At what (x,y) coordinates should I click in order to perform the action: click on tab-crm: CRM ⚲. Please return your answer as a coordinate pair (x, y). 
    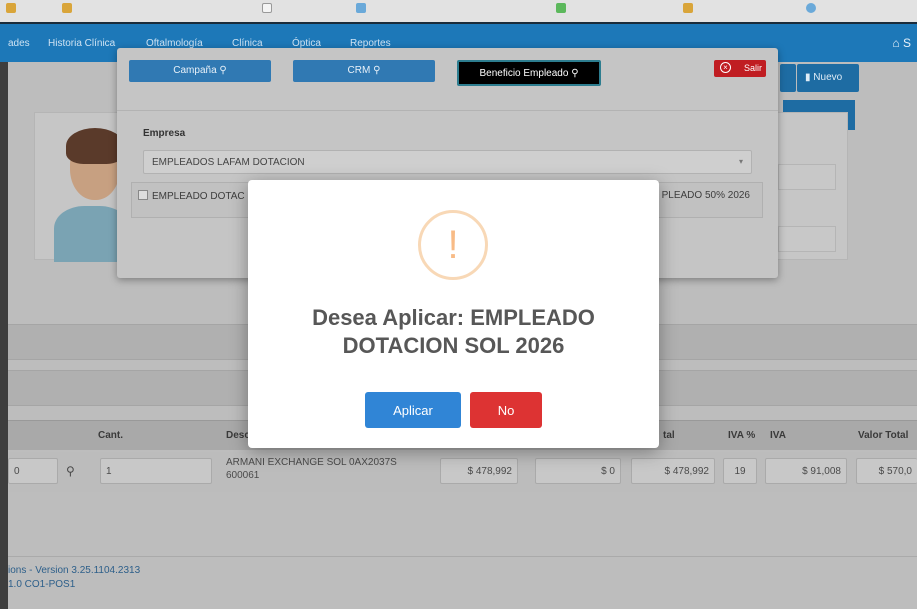
    Looking at the image, I should click on (364, 71).